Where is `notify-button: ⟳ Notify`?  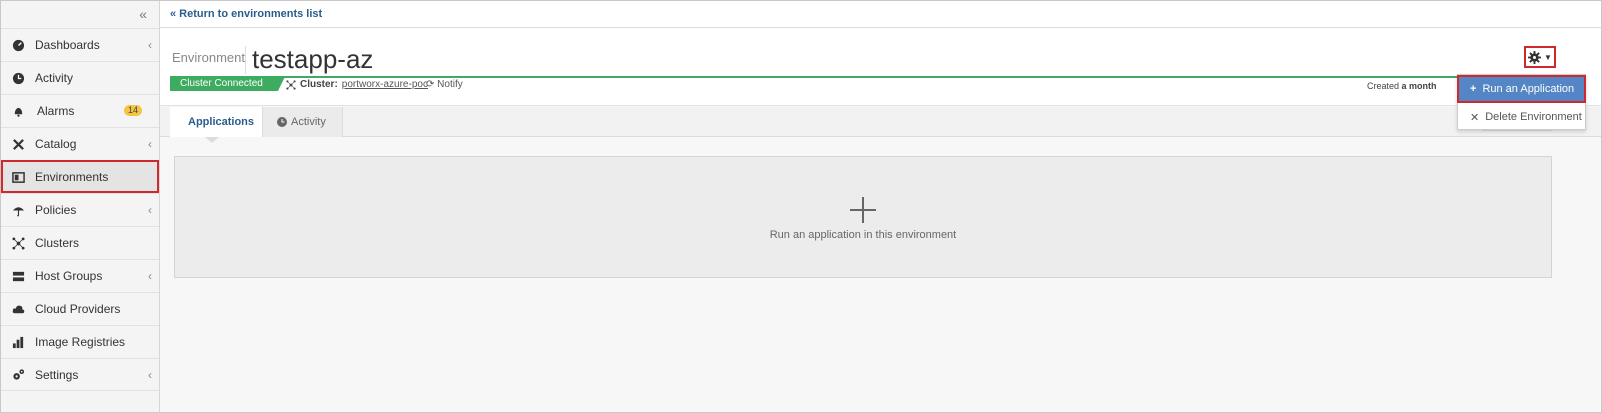 notify-button: ⟳ Notify is located at coordinates (444, 84).